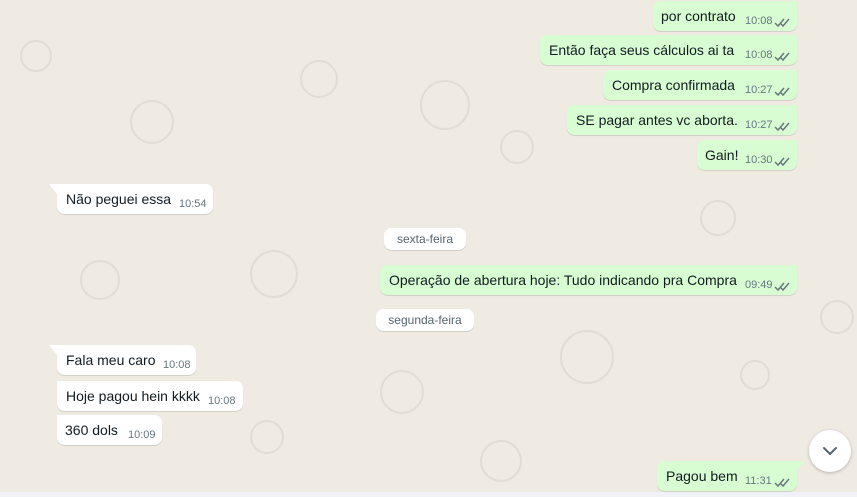 The image size is (857, 497). I want to click on message-text: Fala meu caro, so click(111, 360).